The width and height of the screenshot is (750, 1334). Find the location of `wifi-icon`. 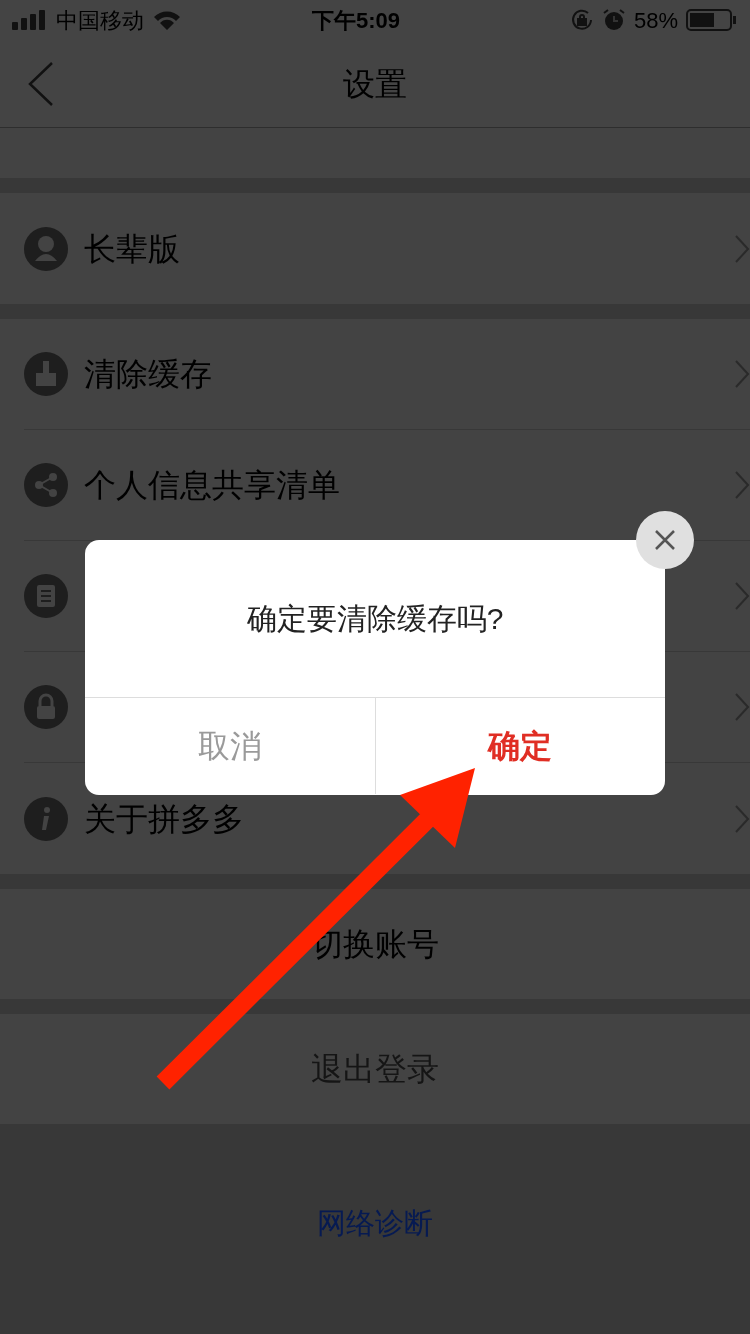

wifi-icon is located at coordinates (167, 20).